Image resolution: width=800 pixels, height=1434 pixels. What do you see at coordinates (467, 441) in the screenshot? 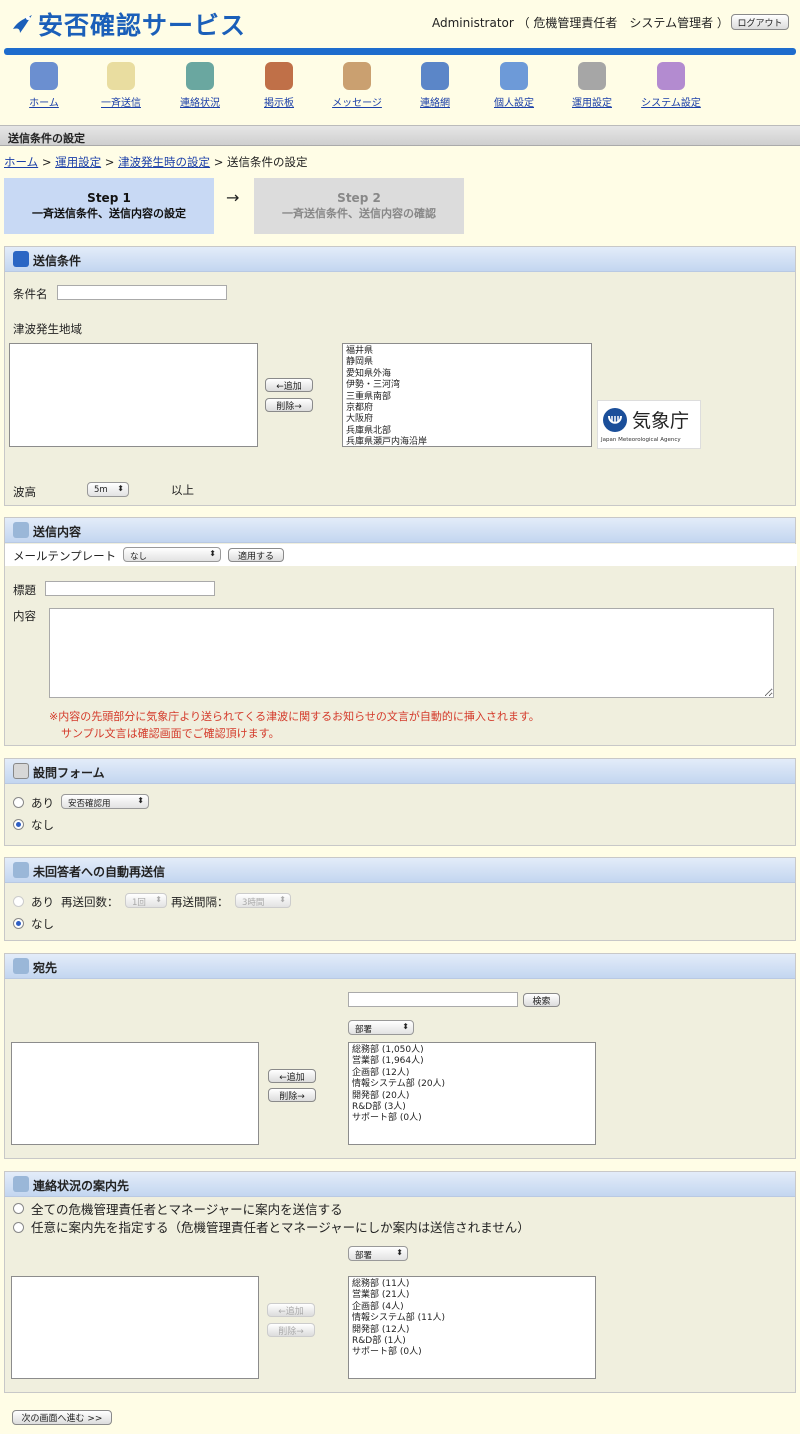
I see `region-option: 兵庫県瀬戸内海沿岸` at bounding box center [467, 441].